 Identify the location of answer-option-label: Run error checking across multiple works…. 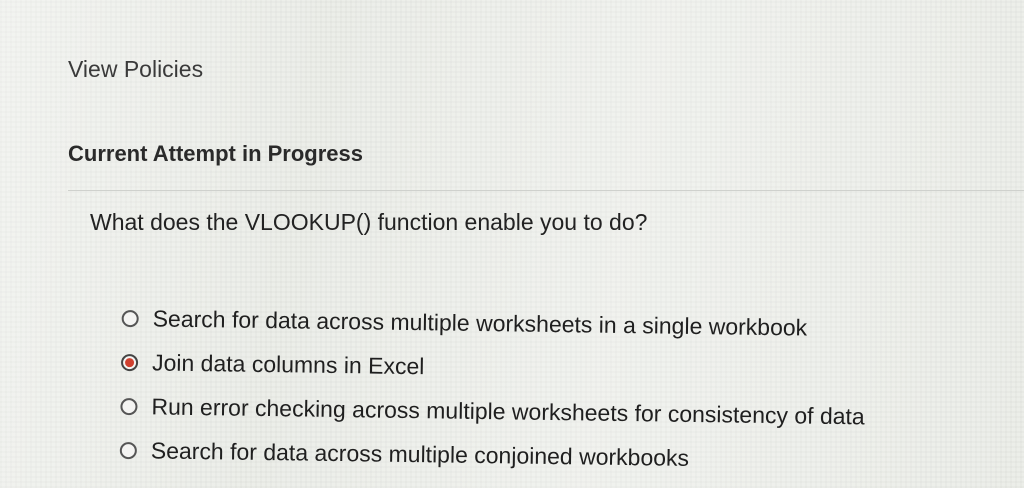
(508, 410).